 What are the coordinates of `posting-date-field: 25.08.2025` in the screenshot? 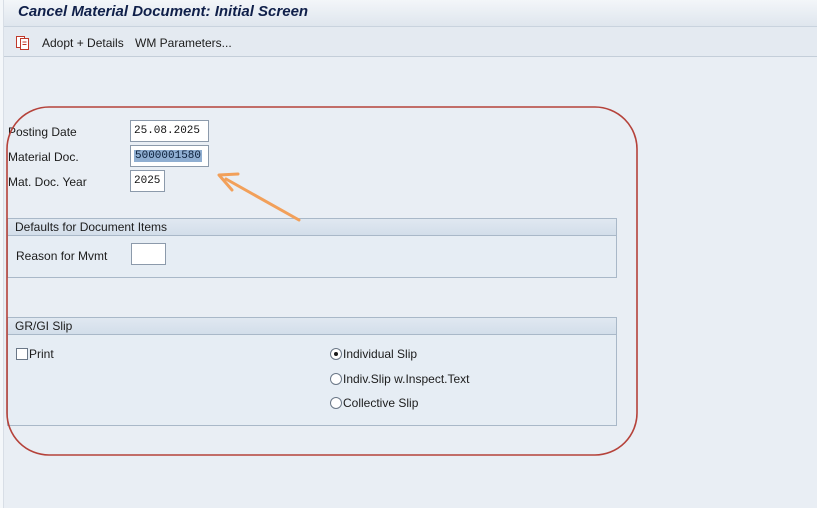 It's located at (169, 131).